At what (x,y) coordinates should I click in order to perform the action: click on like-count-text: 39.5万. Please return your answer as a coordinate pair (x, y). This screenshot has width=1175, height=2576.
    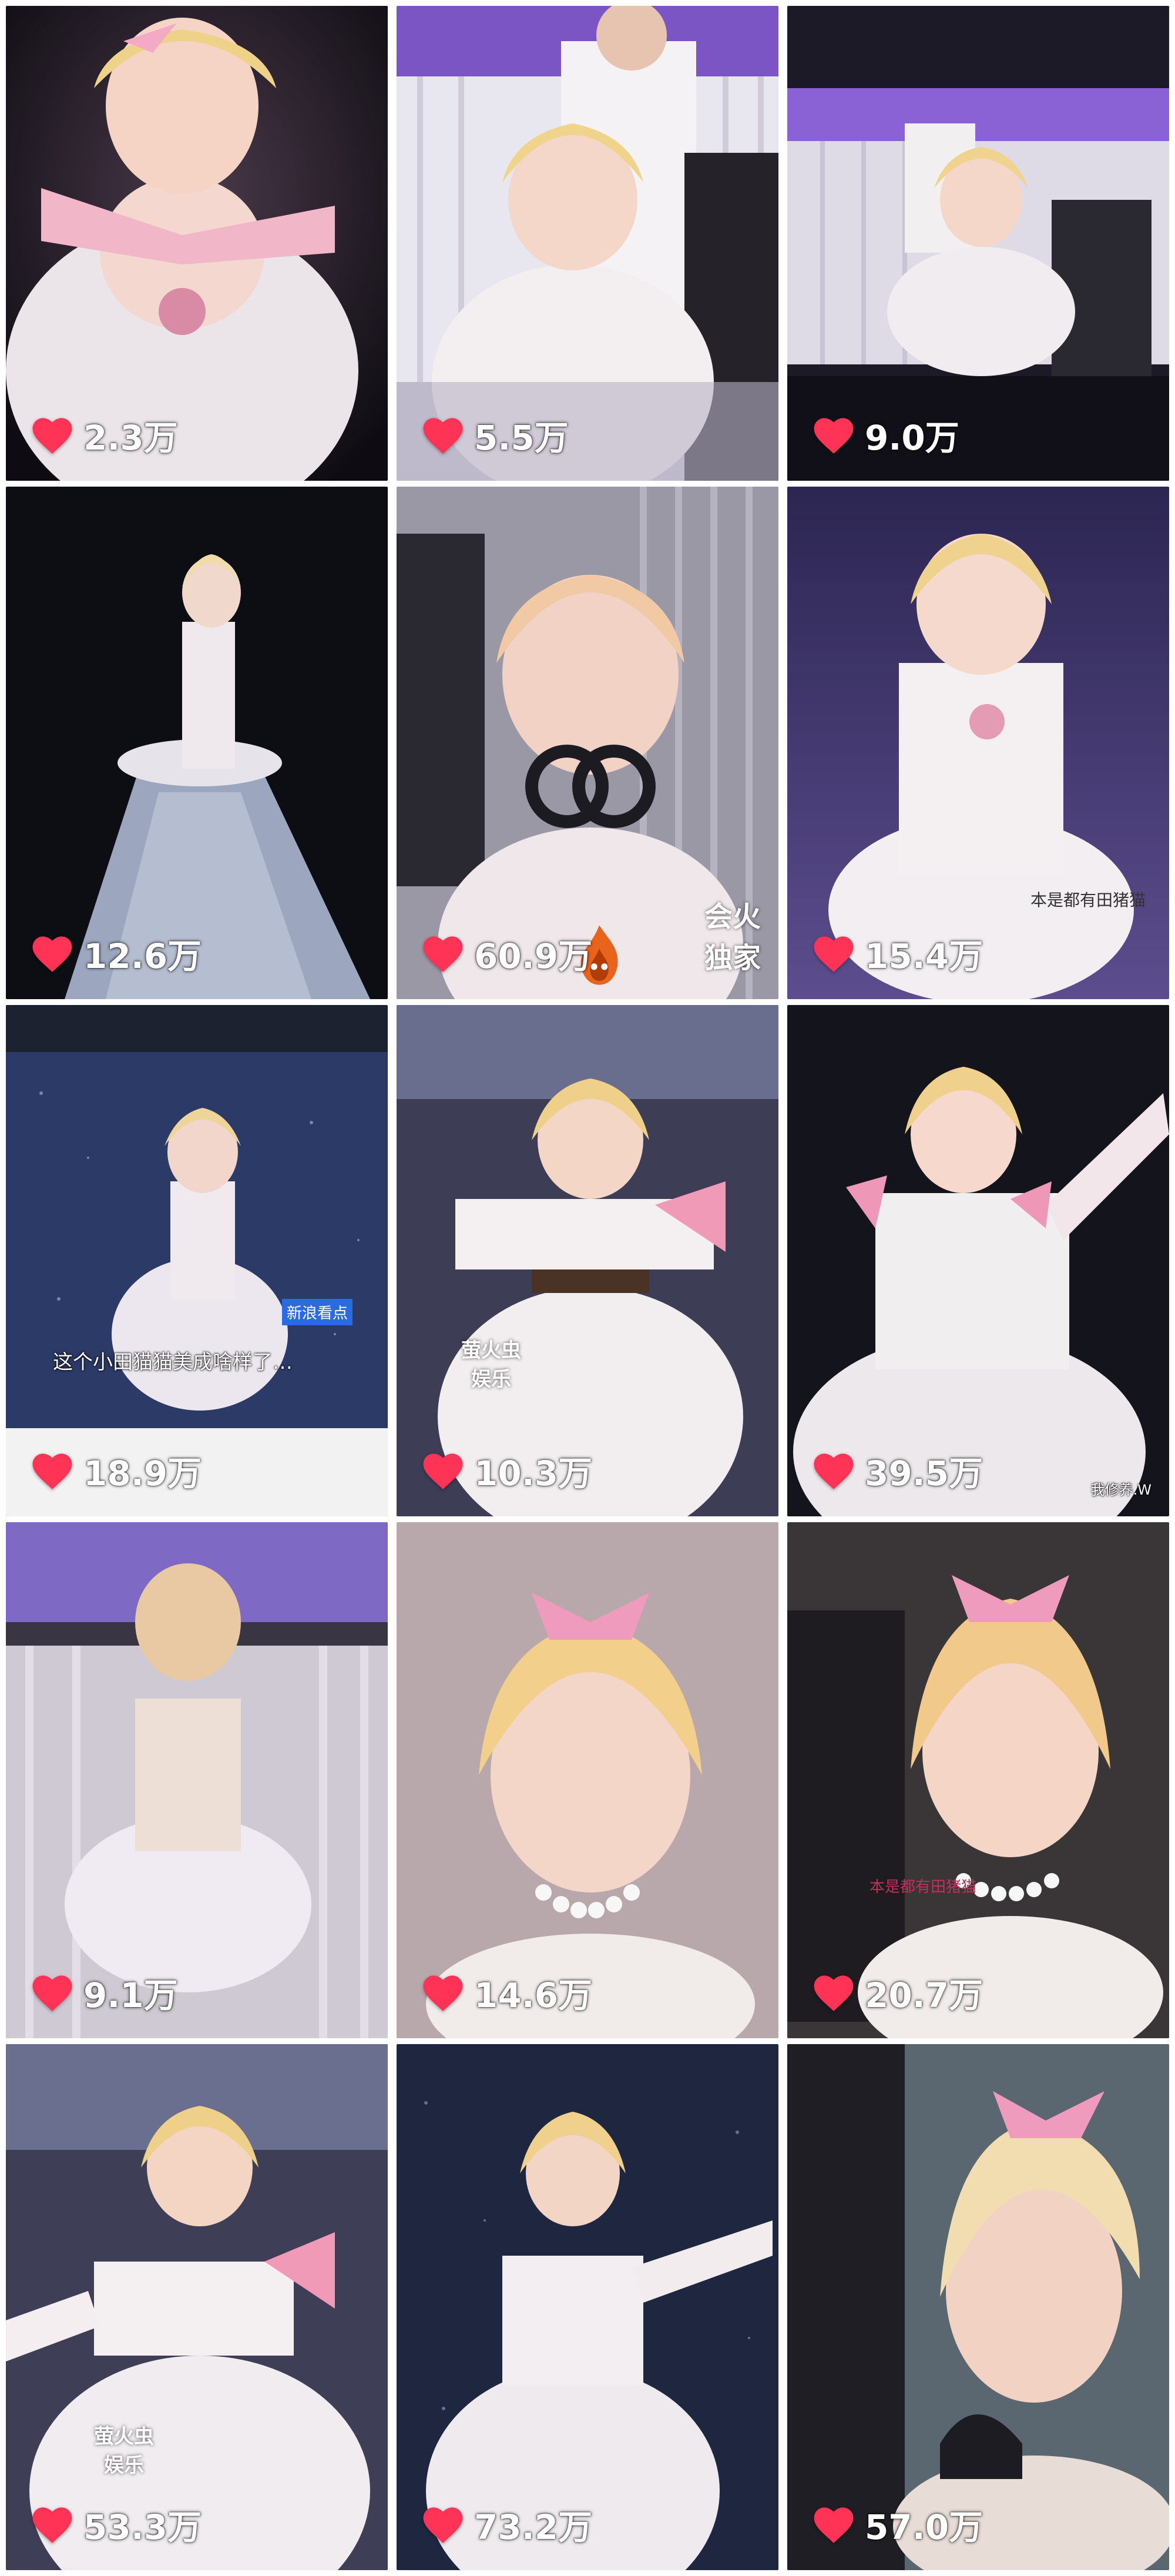
    Looking at the image, I should click on (924, 1473).